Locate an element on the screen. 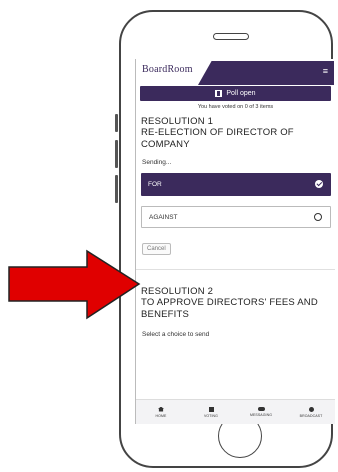  volume-up-button is located at coordinates (116, 154).